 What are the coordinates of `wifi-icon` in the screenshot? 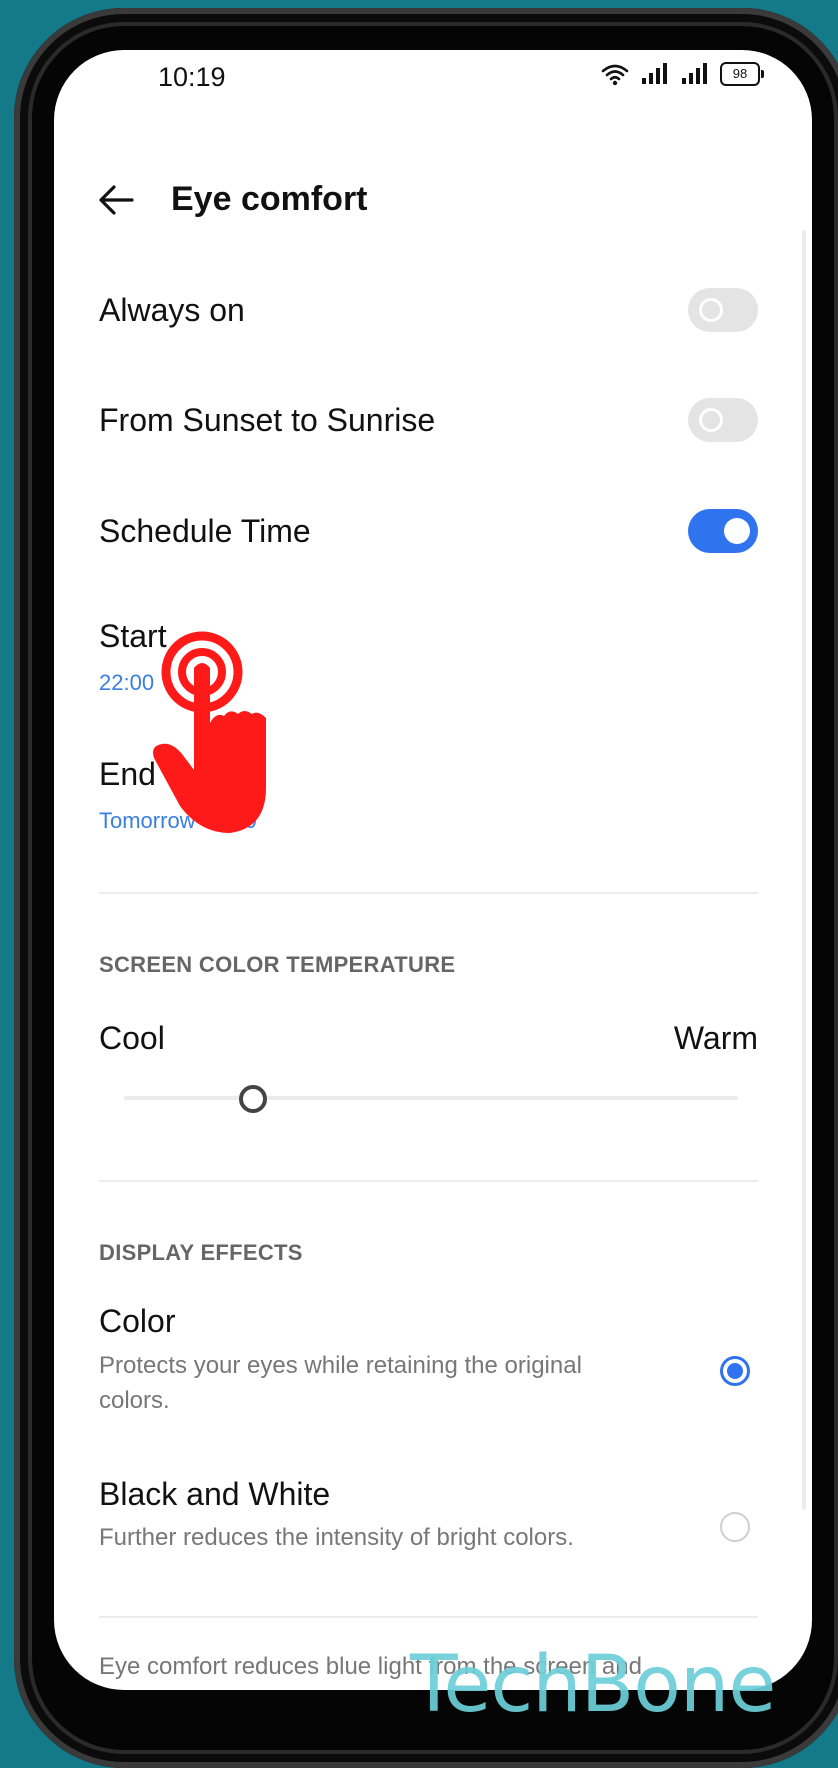 It's located at (615, 75).